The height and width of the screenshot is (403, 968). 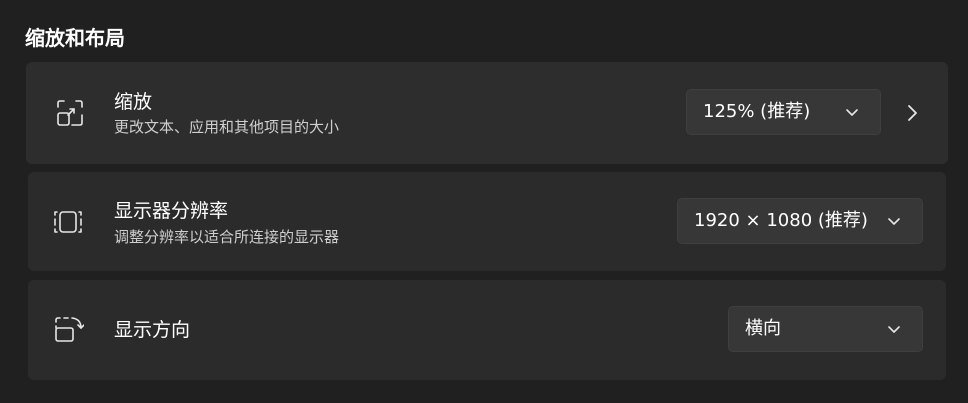 I want to click on scale-dropdown: 125% (推荐), so click(x=783, y=112).